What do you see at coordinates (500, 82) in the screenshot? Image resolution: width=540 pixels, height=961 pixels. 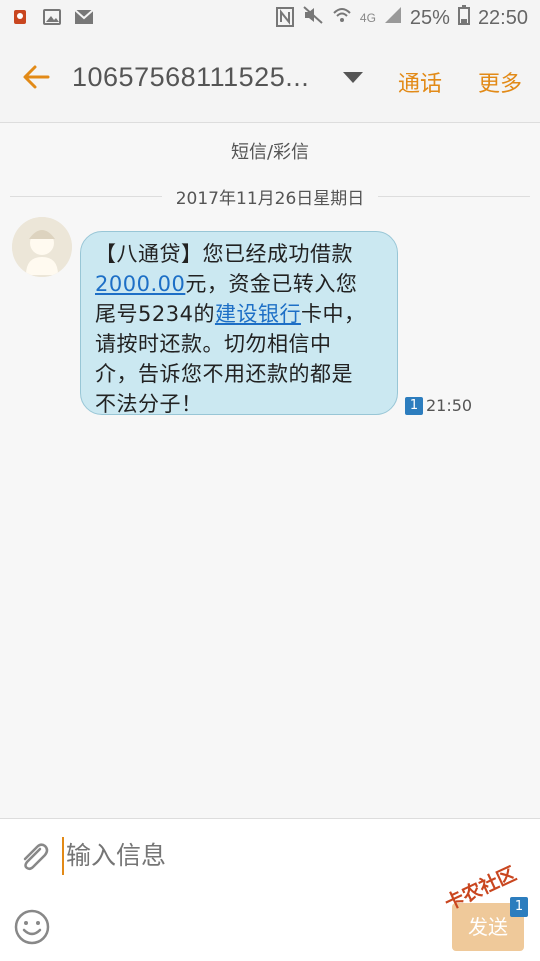 I see `more-button: 更多` at bounding box center [500, 82].